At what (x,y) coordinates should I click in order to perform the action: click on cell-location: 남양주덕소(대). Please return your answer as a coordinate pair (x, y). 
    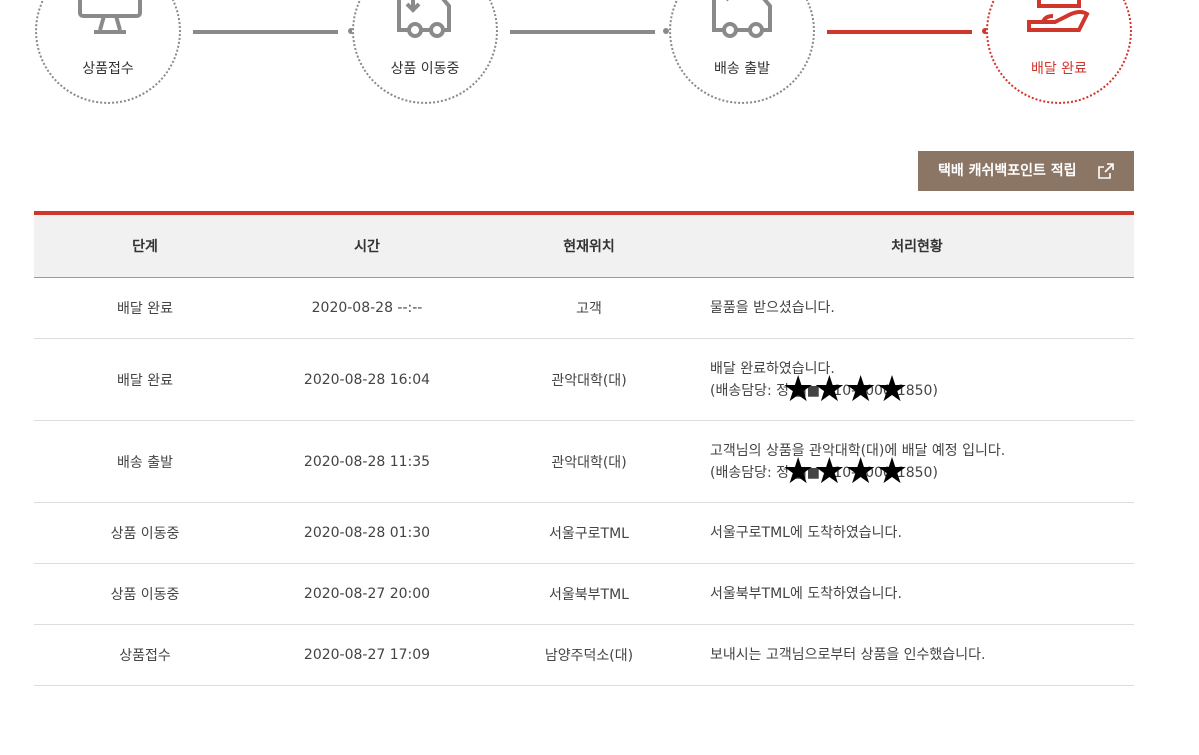
    Looking at the image, I should click on (589, 655).